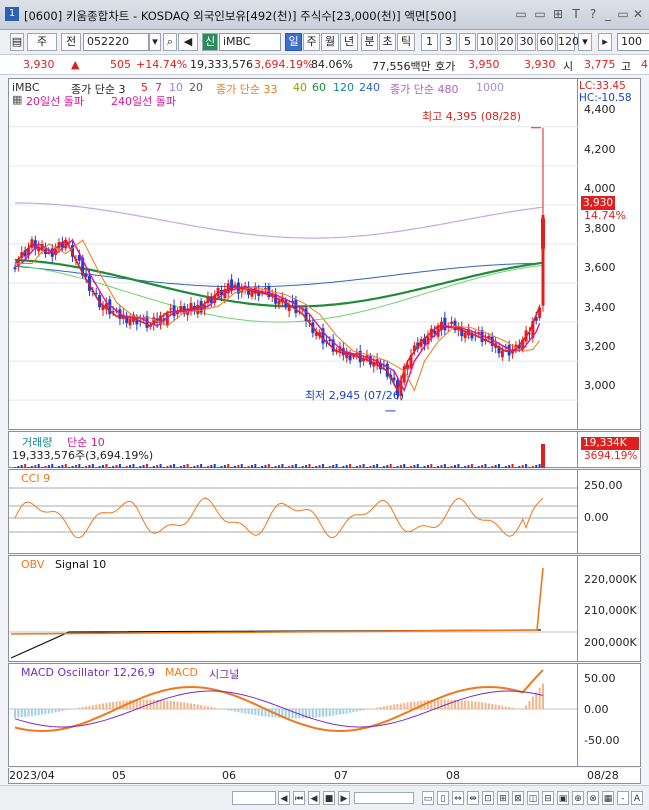  I want to click on interval-10: 10, so click(486, 42).